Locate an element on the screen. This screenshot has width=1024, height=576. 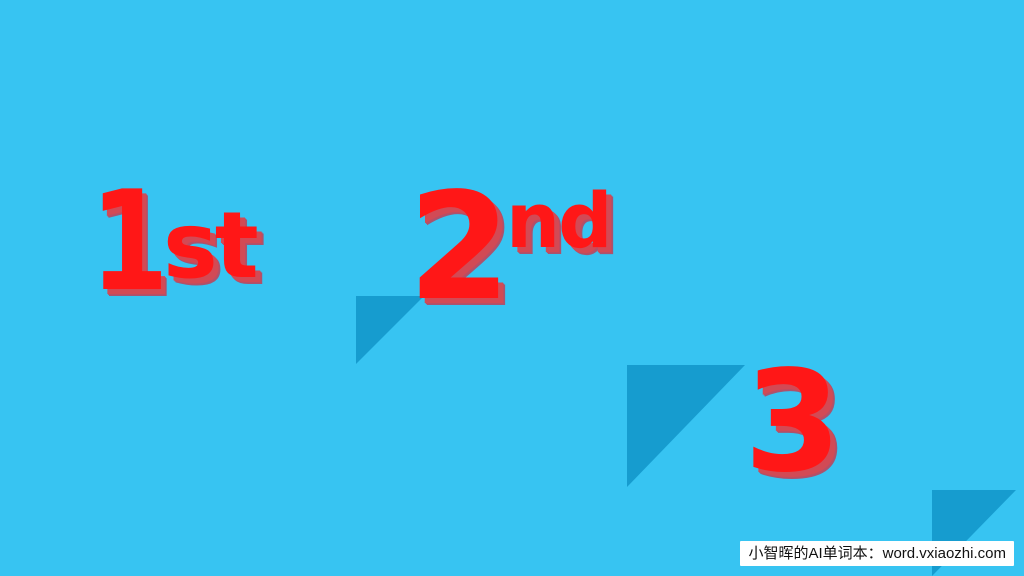
first-place-label: 1st is located at coordinates (174, 241).